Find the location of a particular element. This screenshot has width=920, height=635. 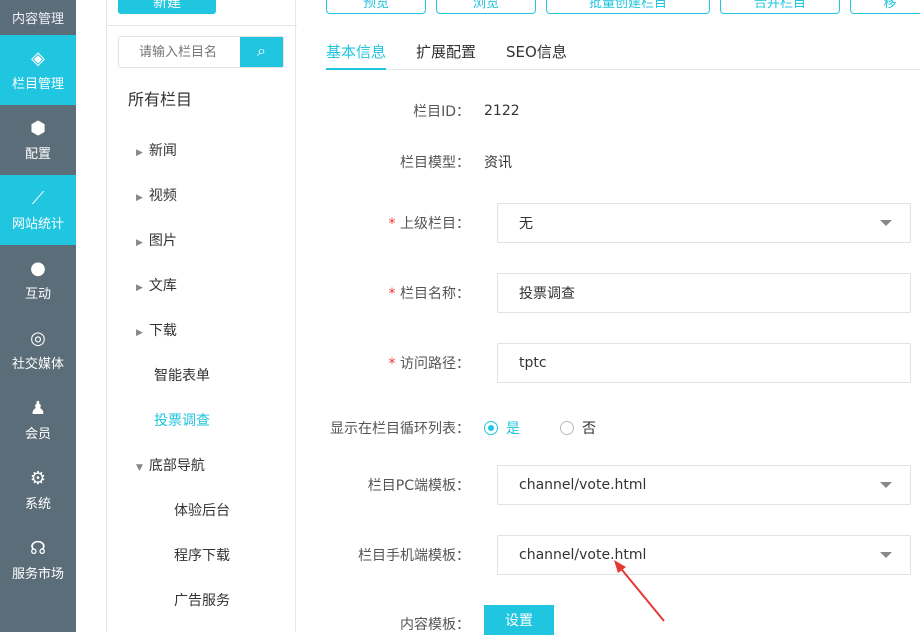

search-button: ⌕ is located at coordinates (261, 52).